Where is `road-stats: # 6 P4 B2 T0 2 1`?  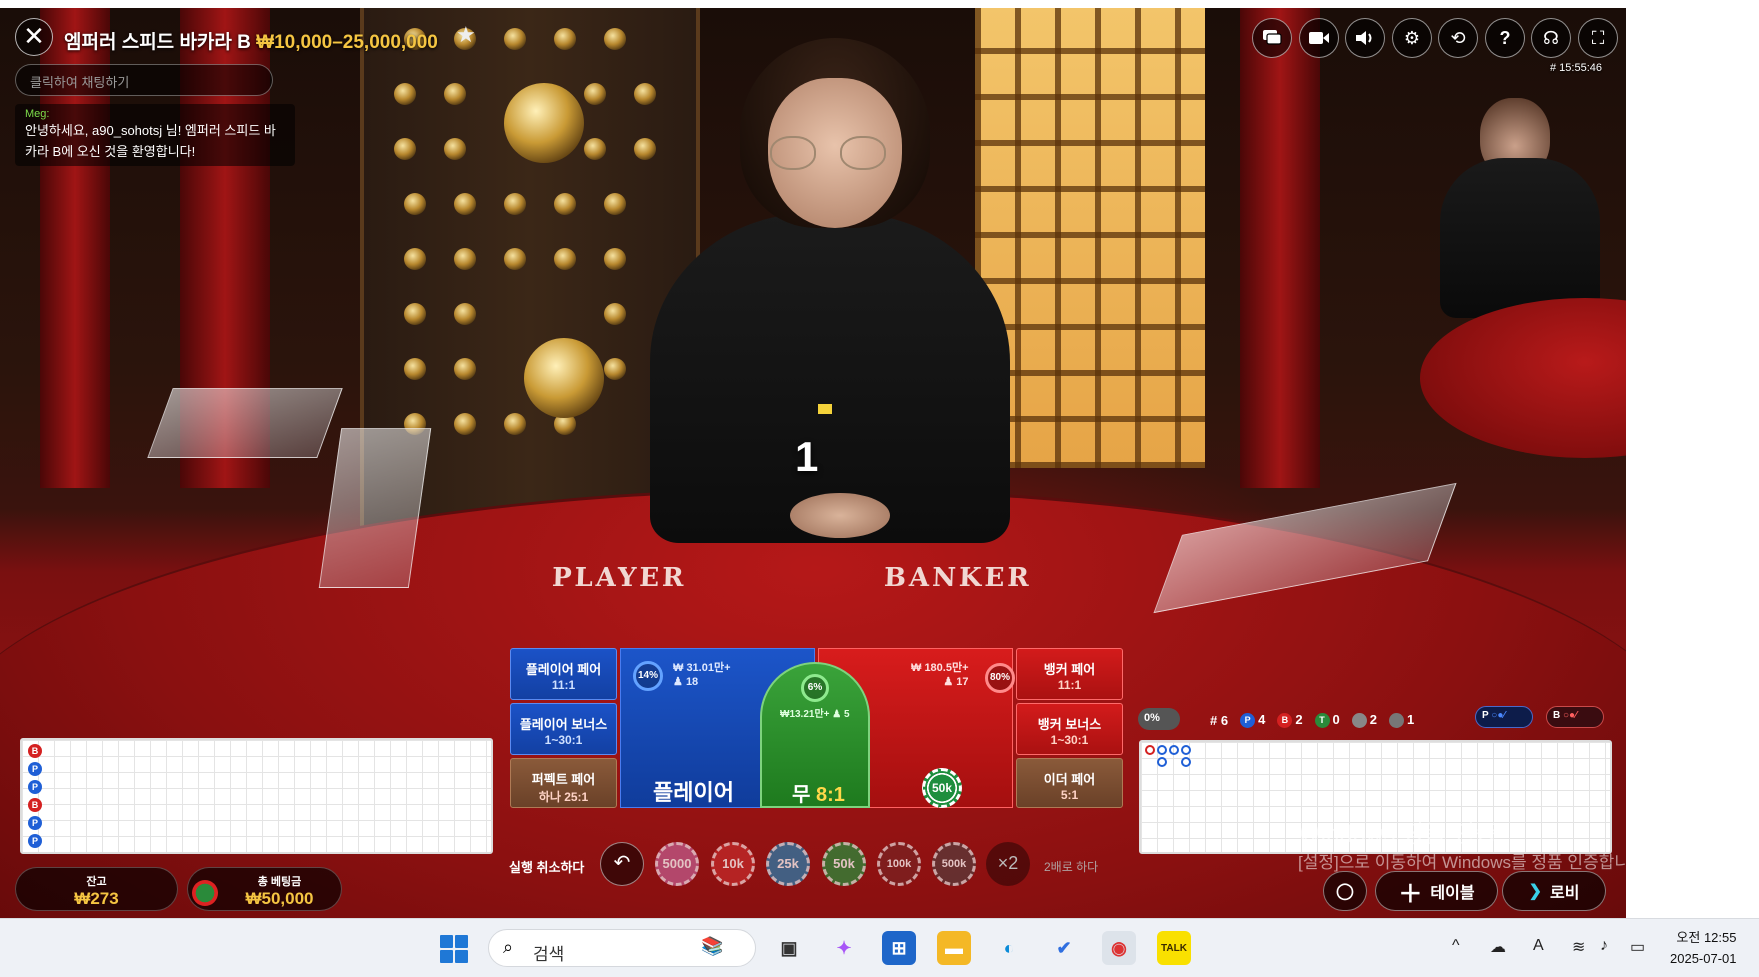
road-stats: # 6 P4 B2 T0 2 1 is located at coordinates (1312, 720).